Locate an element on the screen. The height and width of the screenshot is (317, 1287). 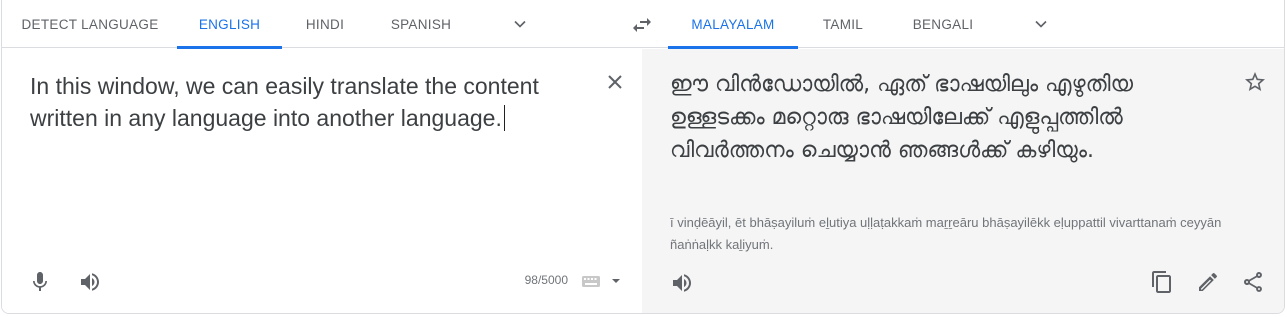
character-count: 98/5000 is located at coordinates (546, 280).